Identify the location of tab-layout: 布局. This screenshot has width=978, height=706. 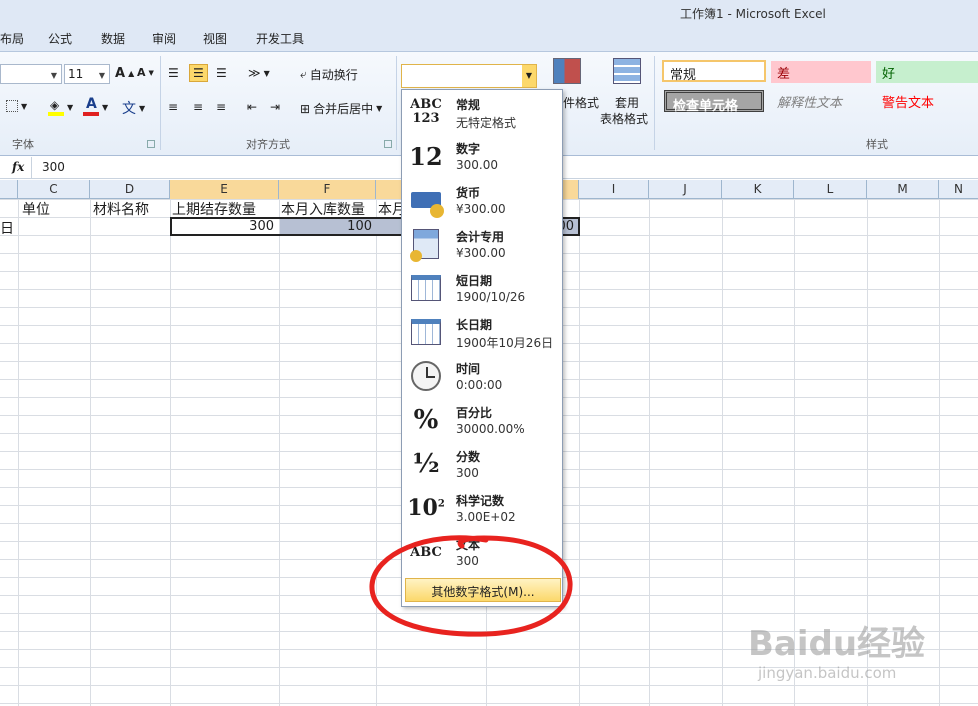
(12, 38).